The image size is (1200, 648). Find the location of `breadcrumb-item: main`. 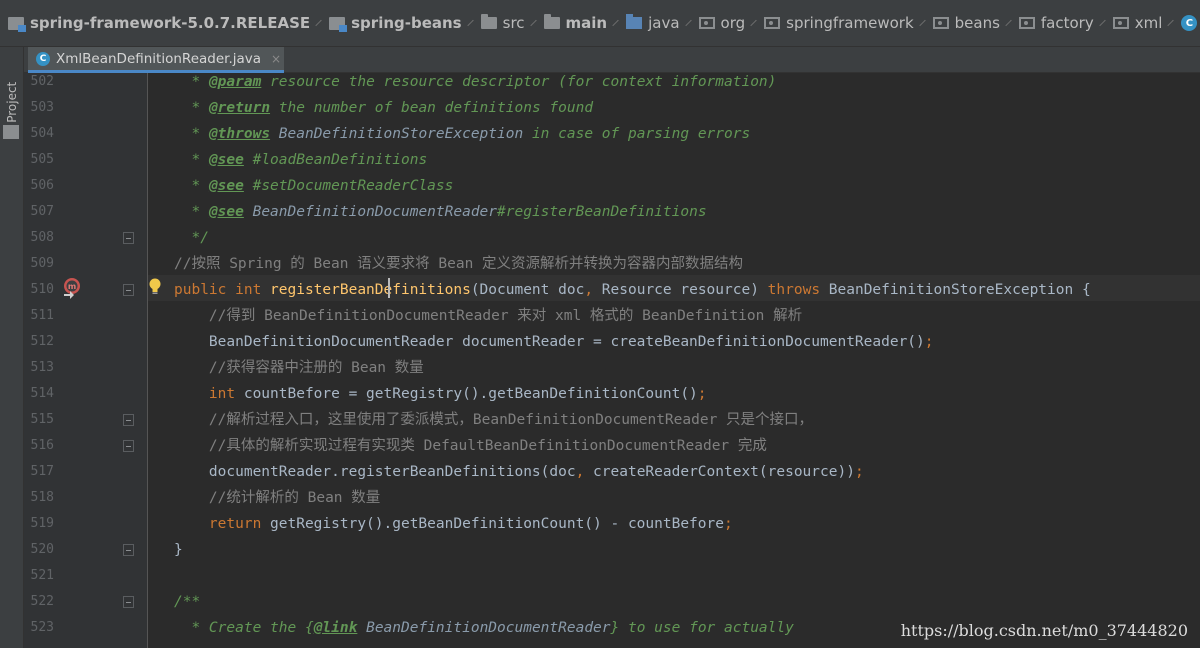

breadcrumb-item: main is located at coordinates (575, 23).